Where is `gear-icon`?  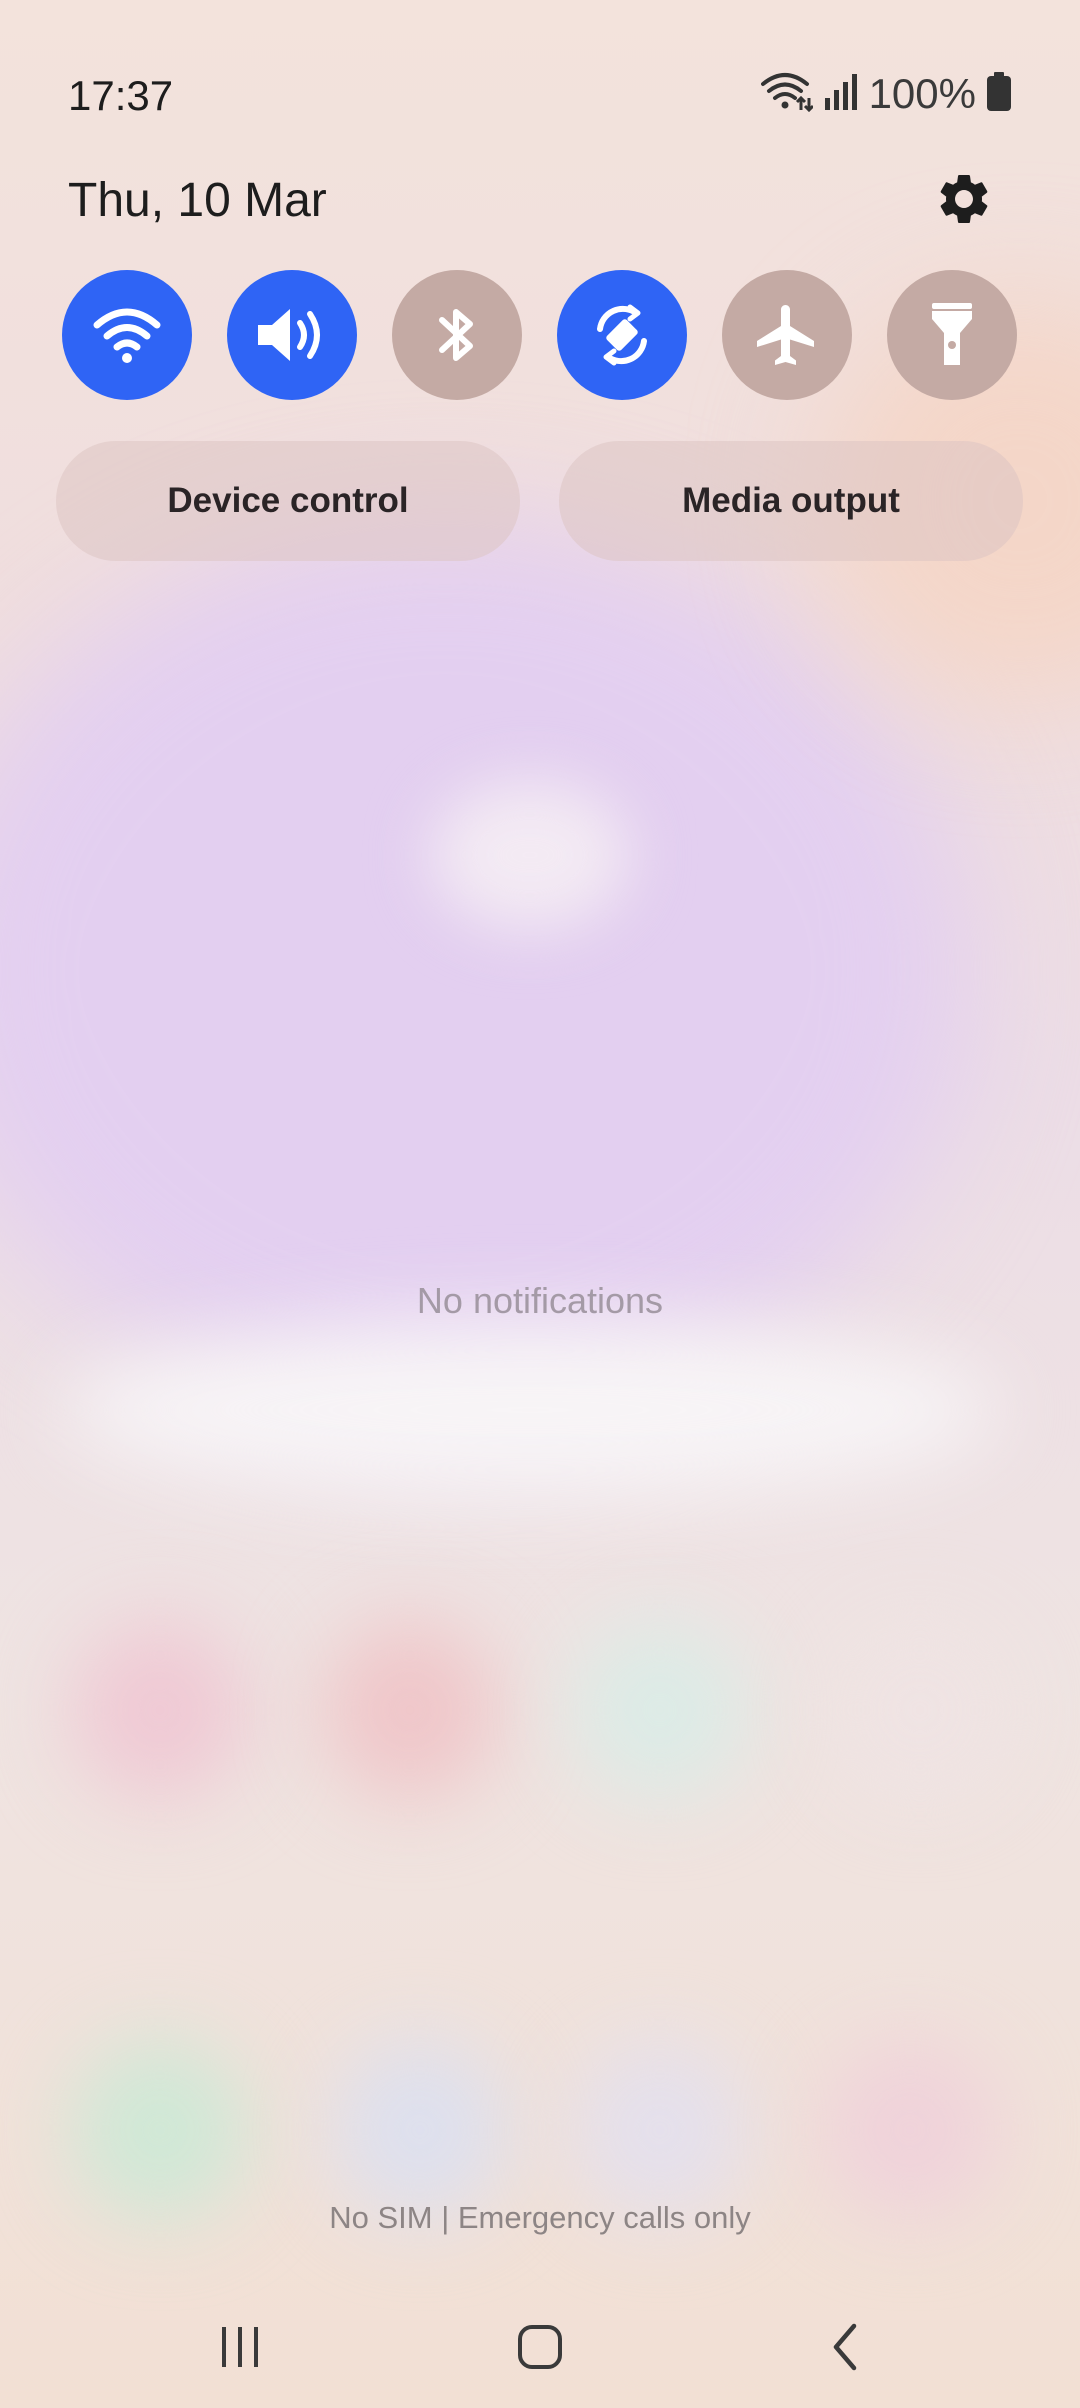
gear-icon is located at coordinates (964, 199).